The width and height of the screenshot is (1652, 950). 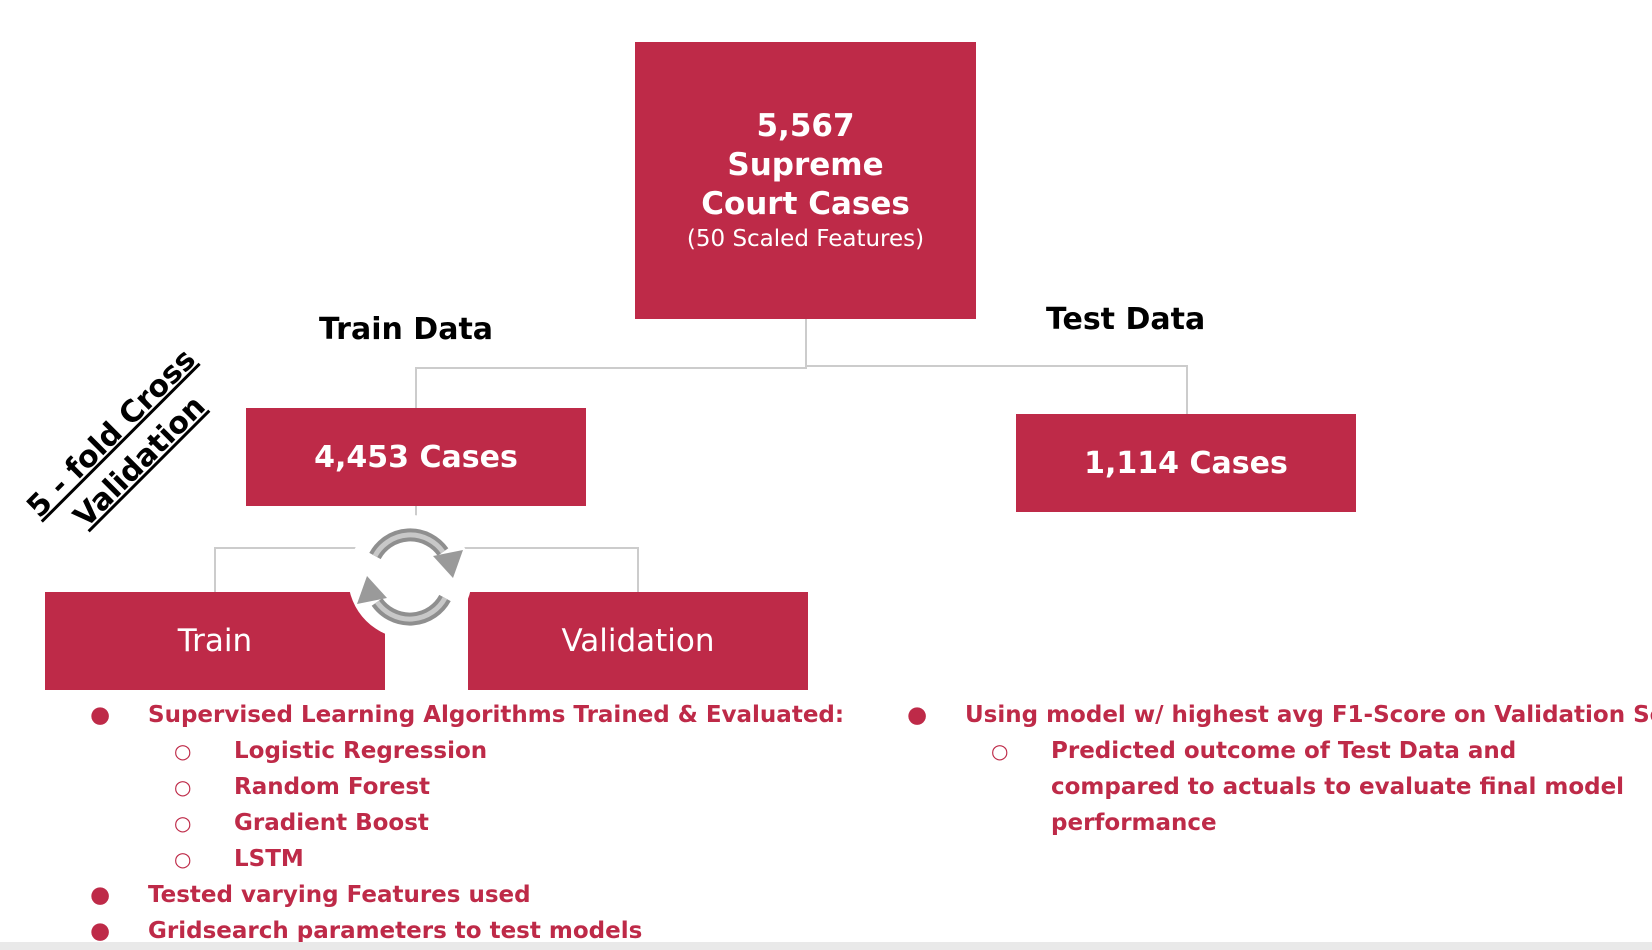 I want to click on list-item-text: Logistic Regression, so click(x=361, y=751).